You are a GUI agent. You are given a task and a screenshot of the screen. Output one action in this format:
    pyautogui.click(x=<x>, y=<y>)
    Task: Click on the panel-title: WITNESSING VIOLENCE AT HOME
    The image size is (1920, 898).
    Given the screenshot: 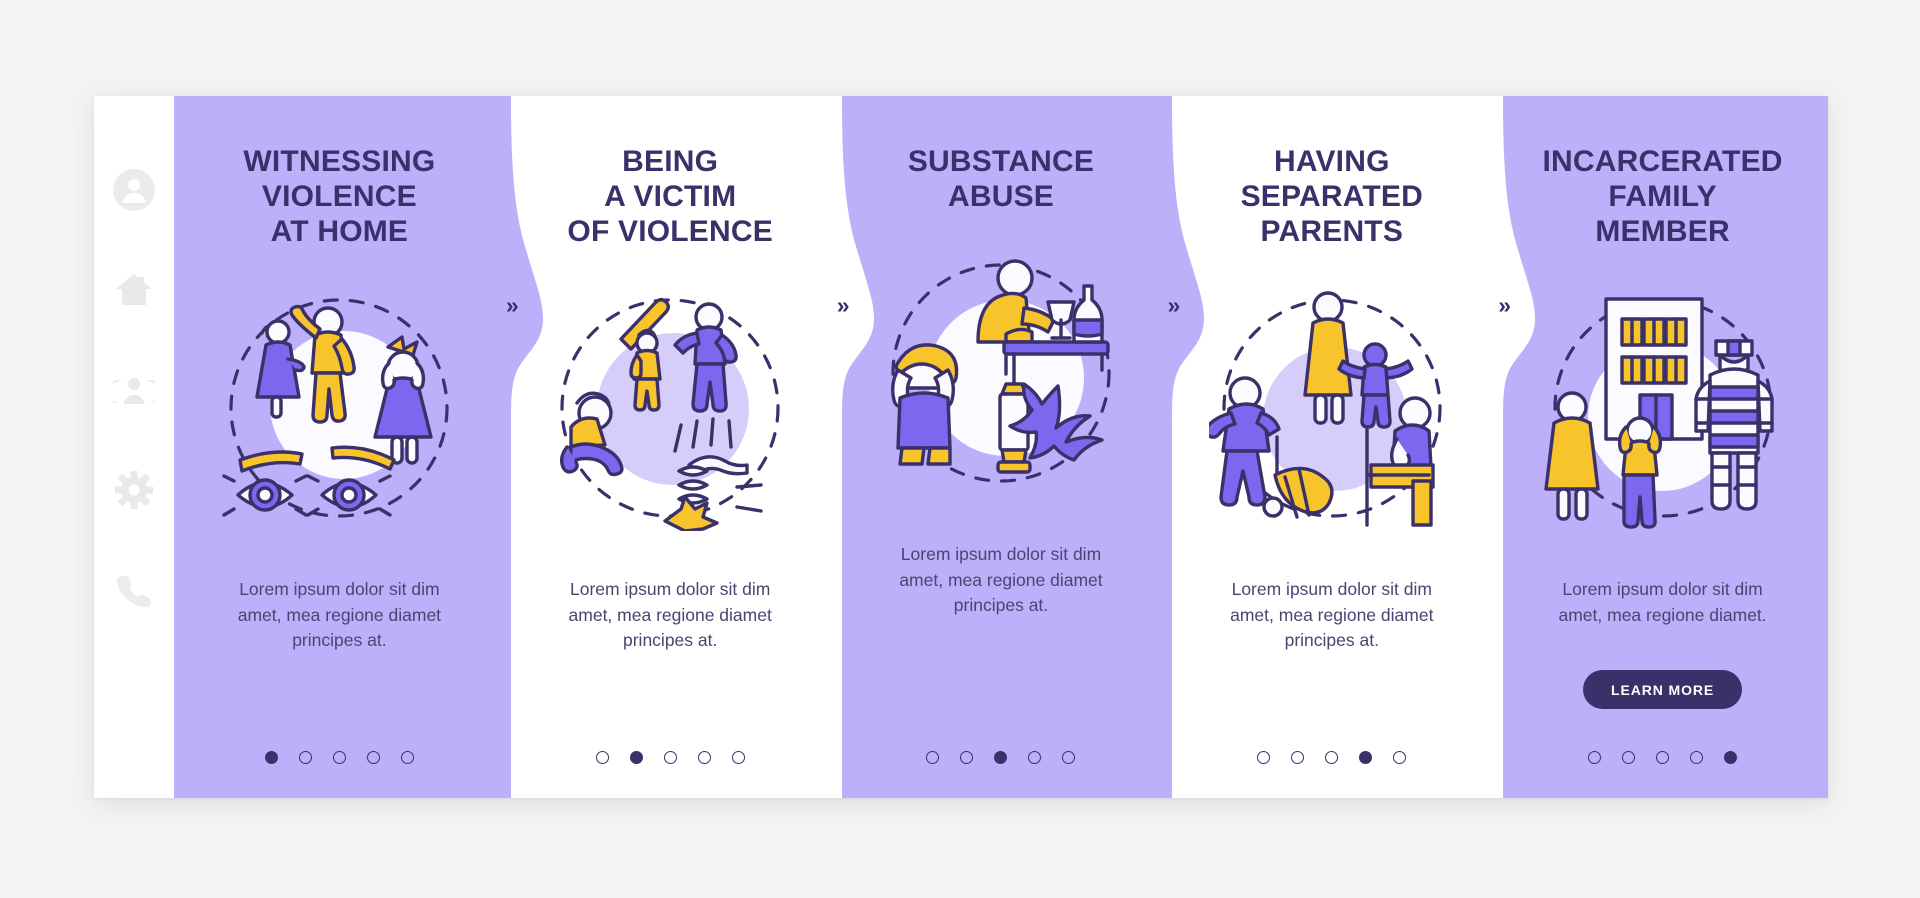 What is the action you would take?
    pyautogui.click(x=339, y=197)
    